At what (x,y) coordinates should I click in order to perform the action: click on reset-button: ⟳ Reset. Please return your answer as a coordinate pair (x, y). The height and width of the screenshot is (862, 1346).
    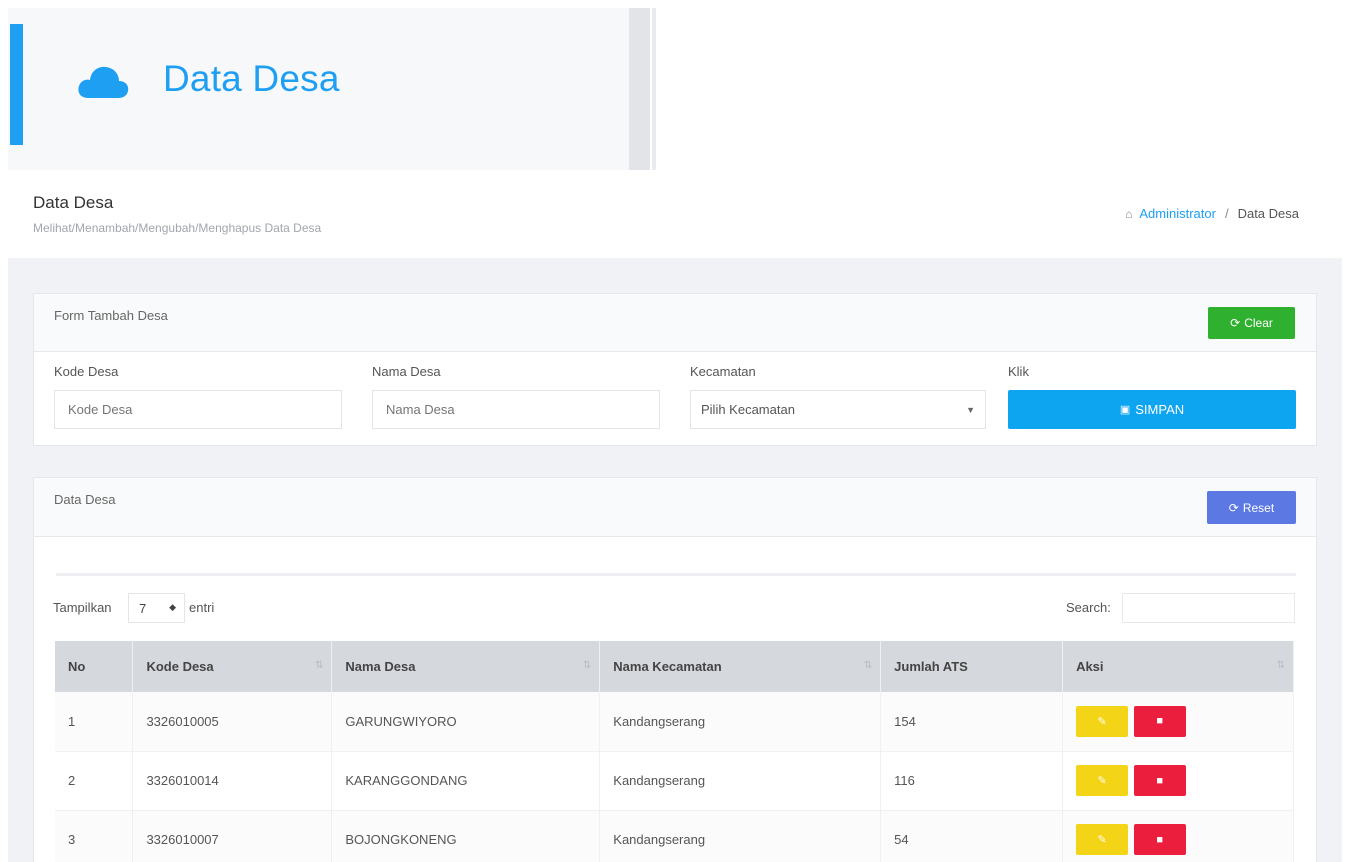
    Looking at the image, I should click on (1251, 507).